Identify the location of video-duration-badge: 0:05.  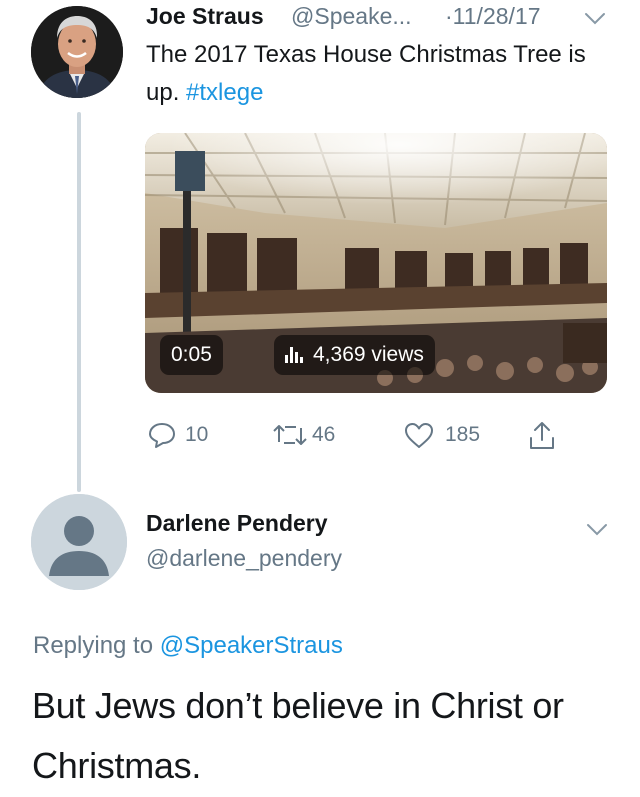
(191, 355).